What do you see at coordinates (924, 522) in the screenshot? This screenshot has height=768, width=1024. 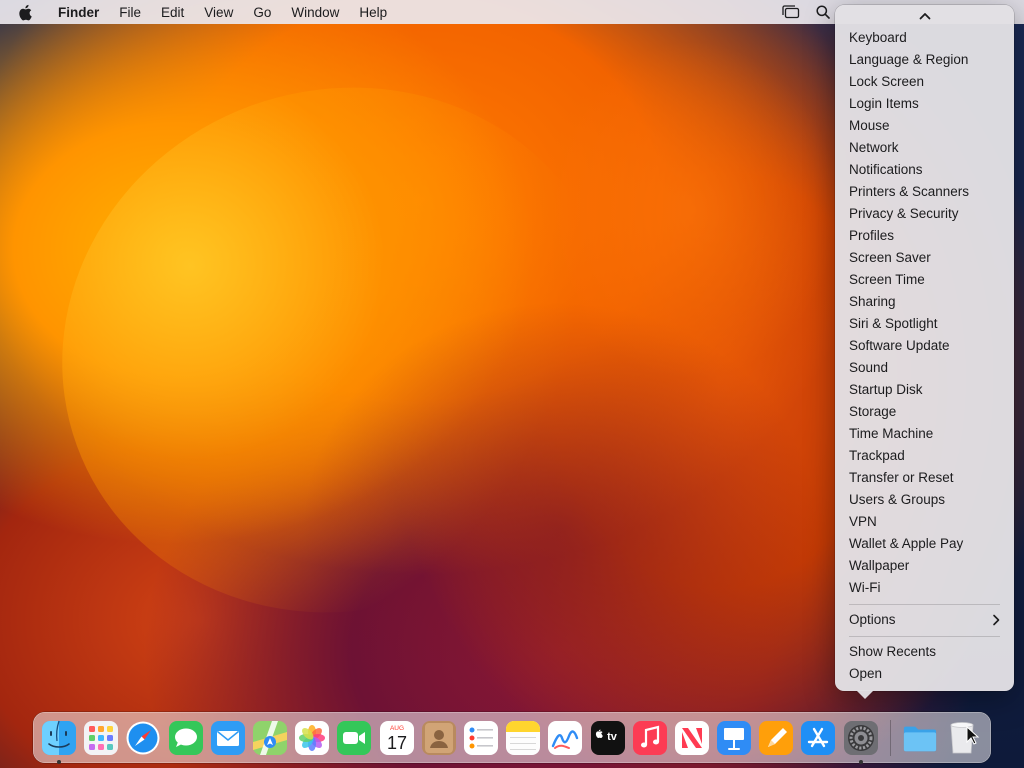 I see `menu-item-vpn: VPN` at bounding box center [924, 522].